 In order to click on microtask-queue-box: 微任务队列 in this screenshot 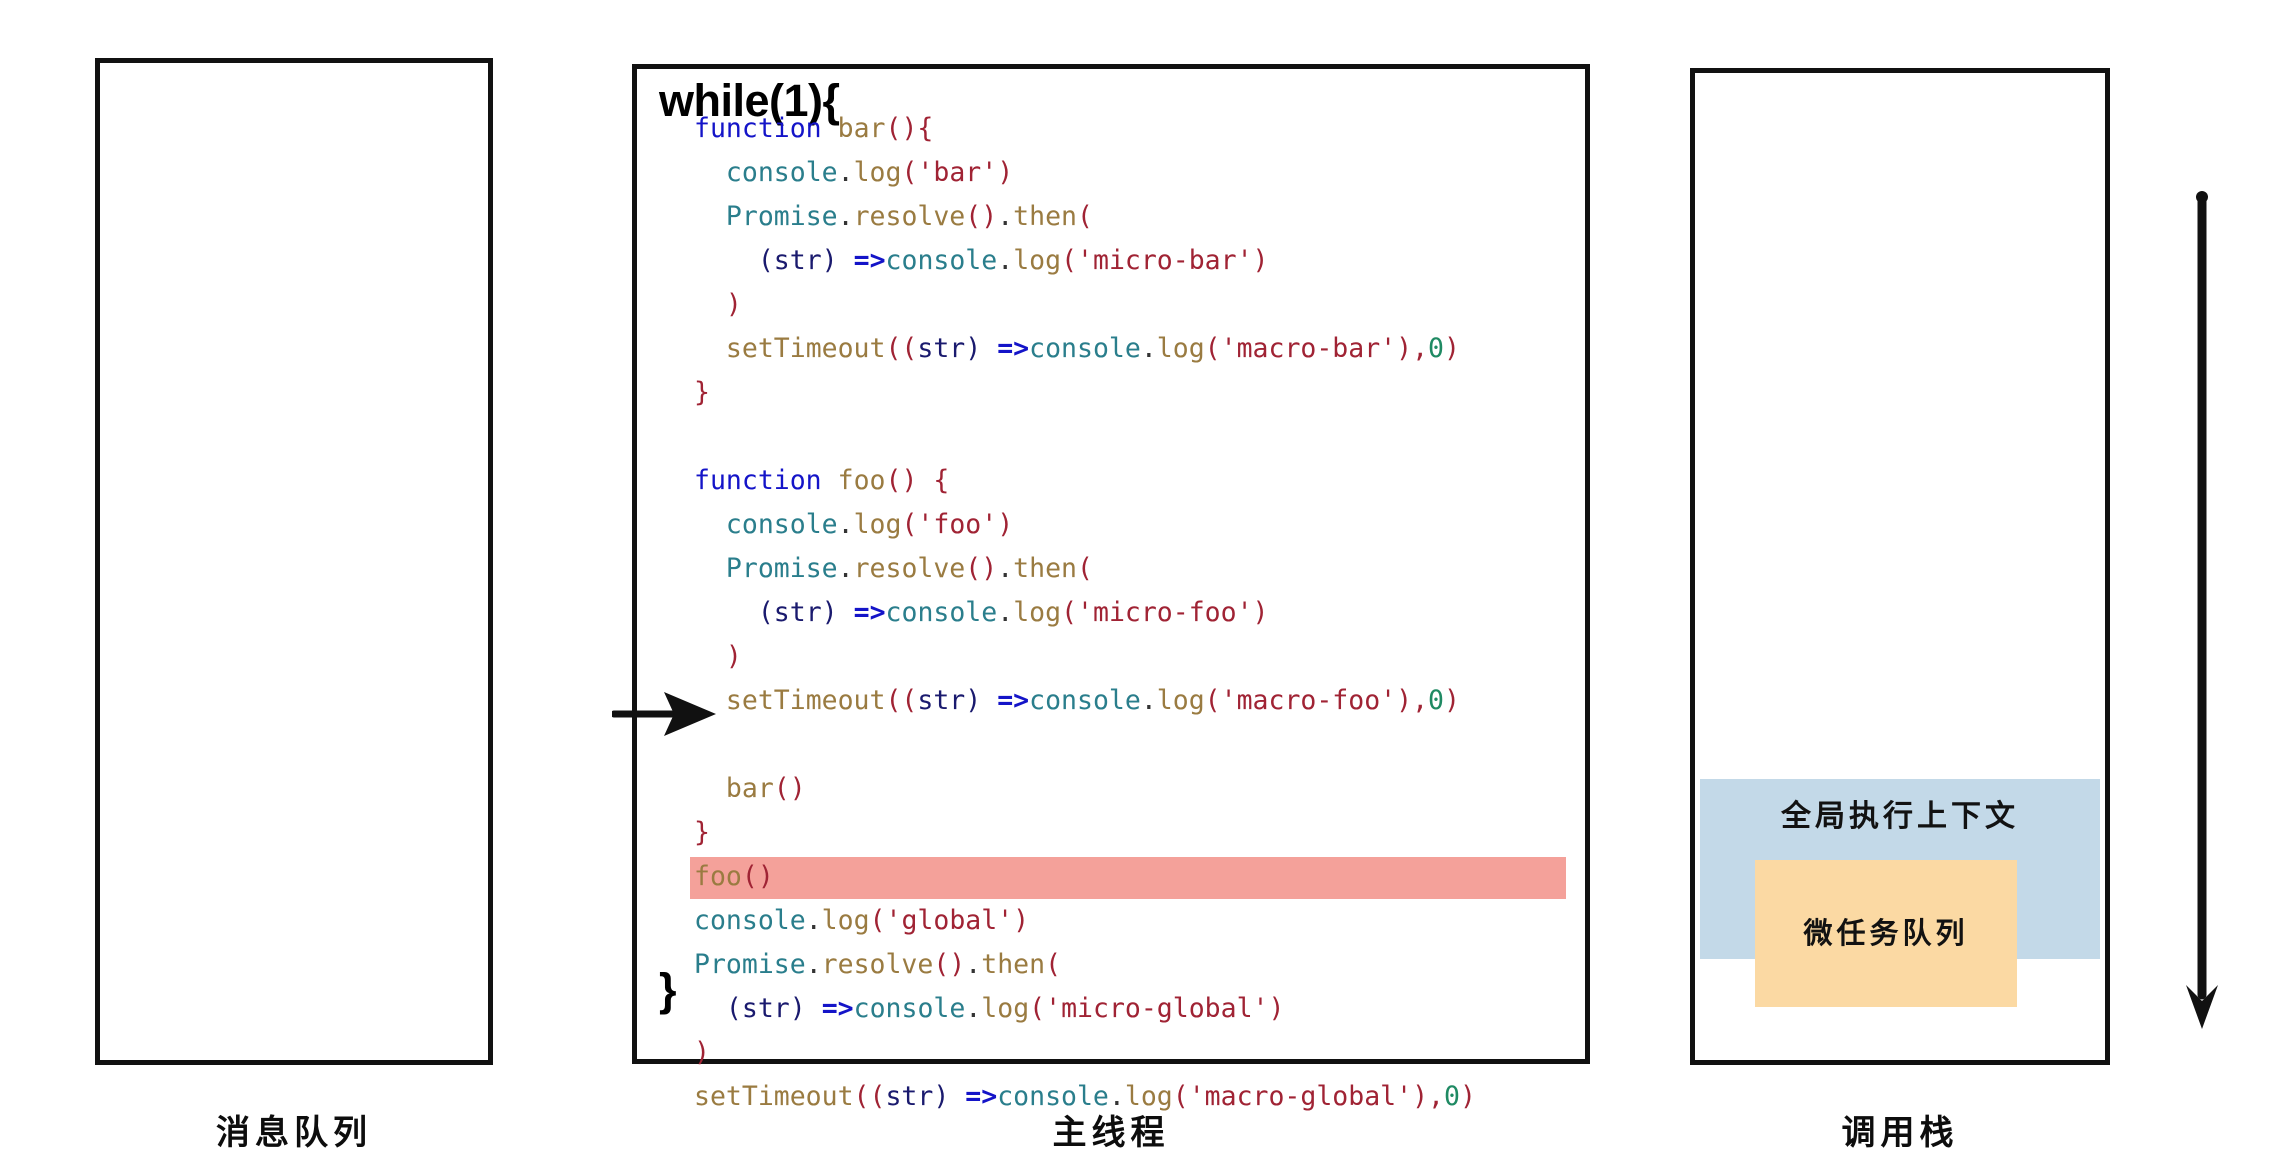, I will do `click(1886, 933)`.